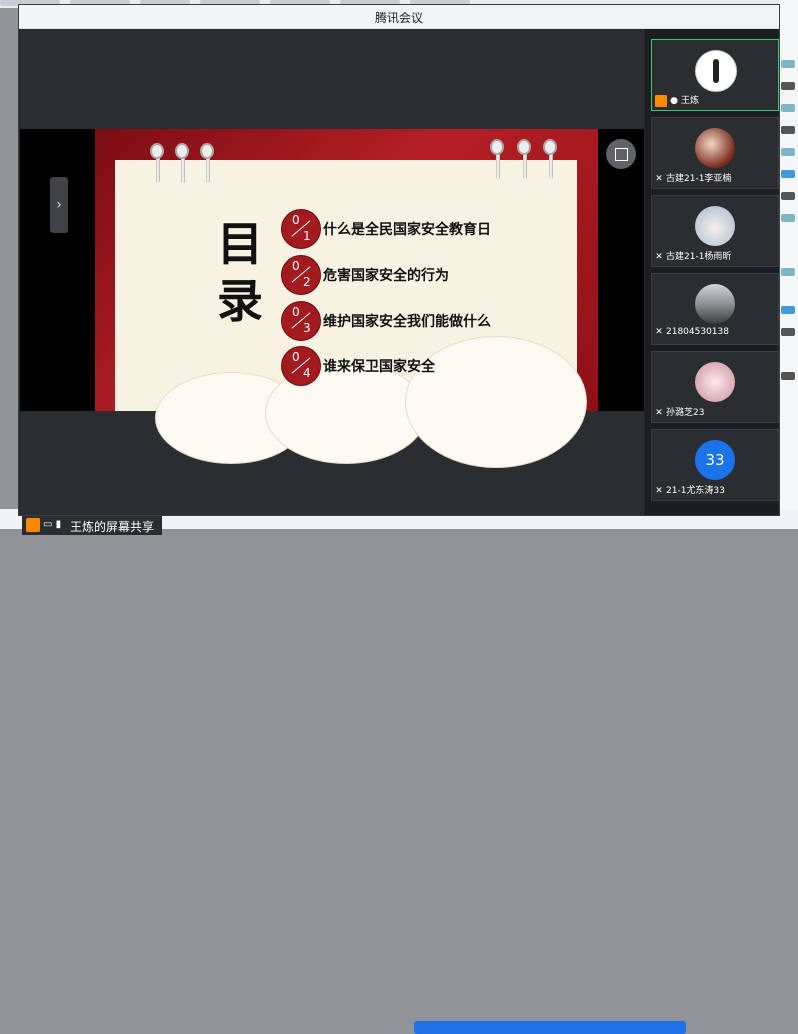 This screenshot has width=798, height=1034. What do you see at coordinates (112, 527) in the screenshot?
I see `screen-share-label: 王炼的屏幕共享` at bounding box center [112, 527].